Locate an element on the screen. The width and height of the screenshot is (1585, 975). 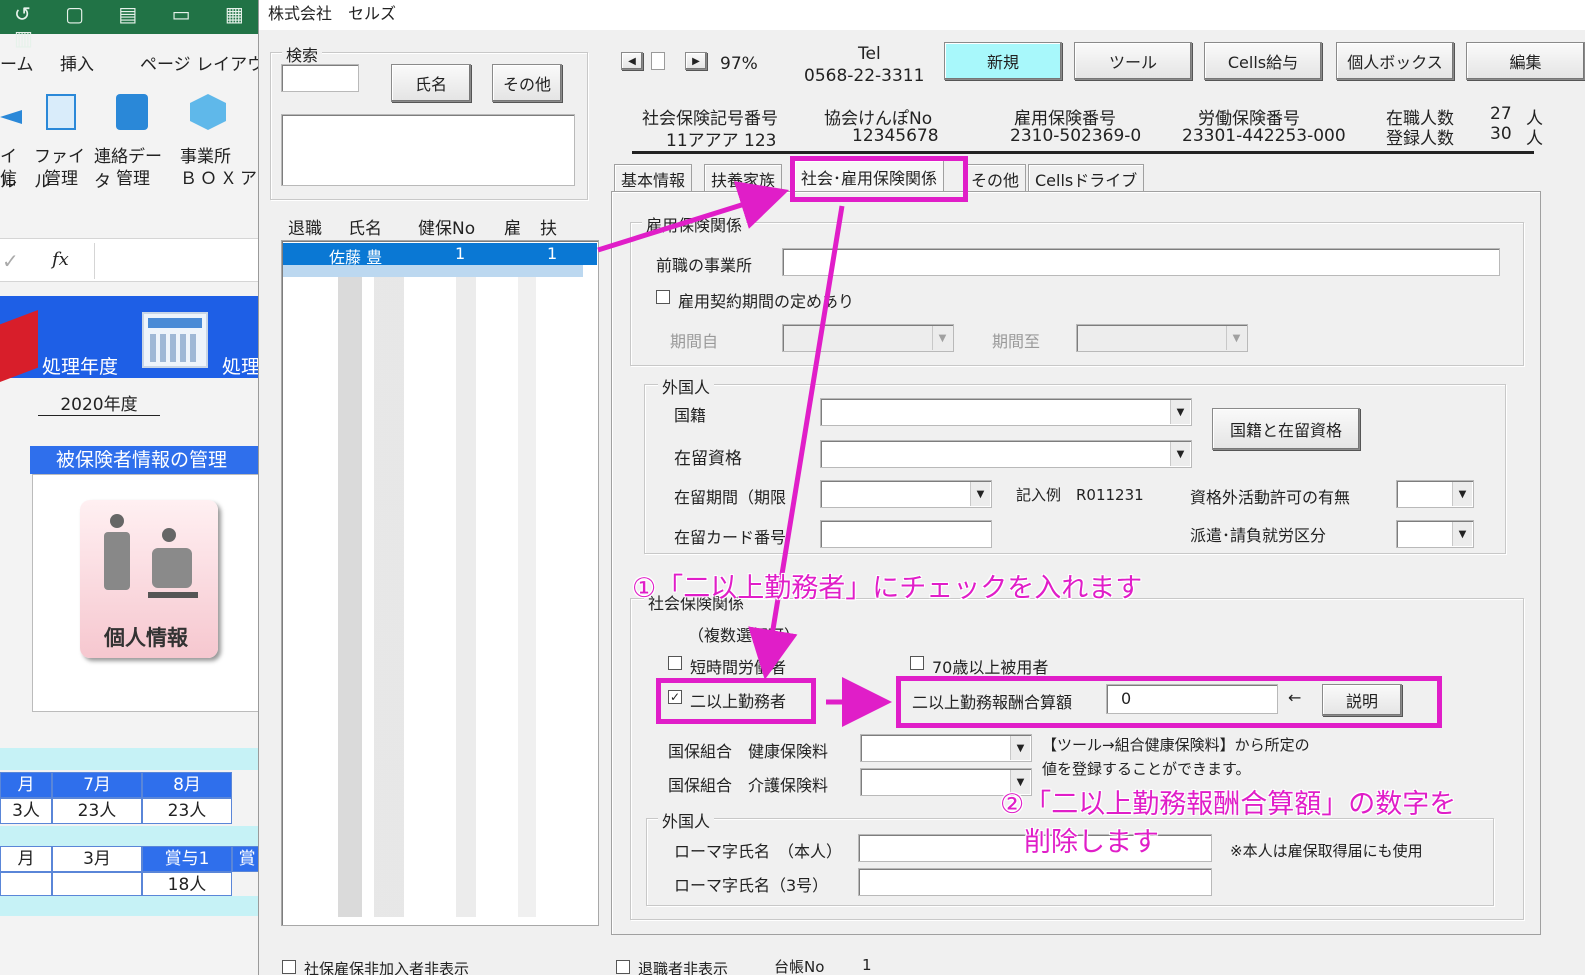
annotation-arrows is located at coordinates (744, 454).